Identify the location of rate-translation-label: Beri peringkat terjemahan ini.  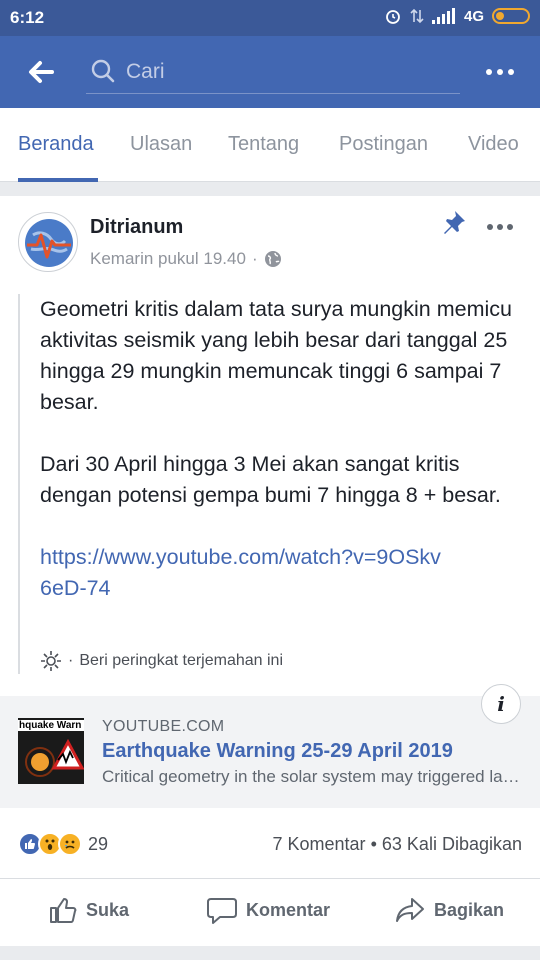
(181, 660).